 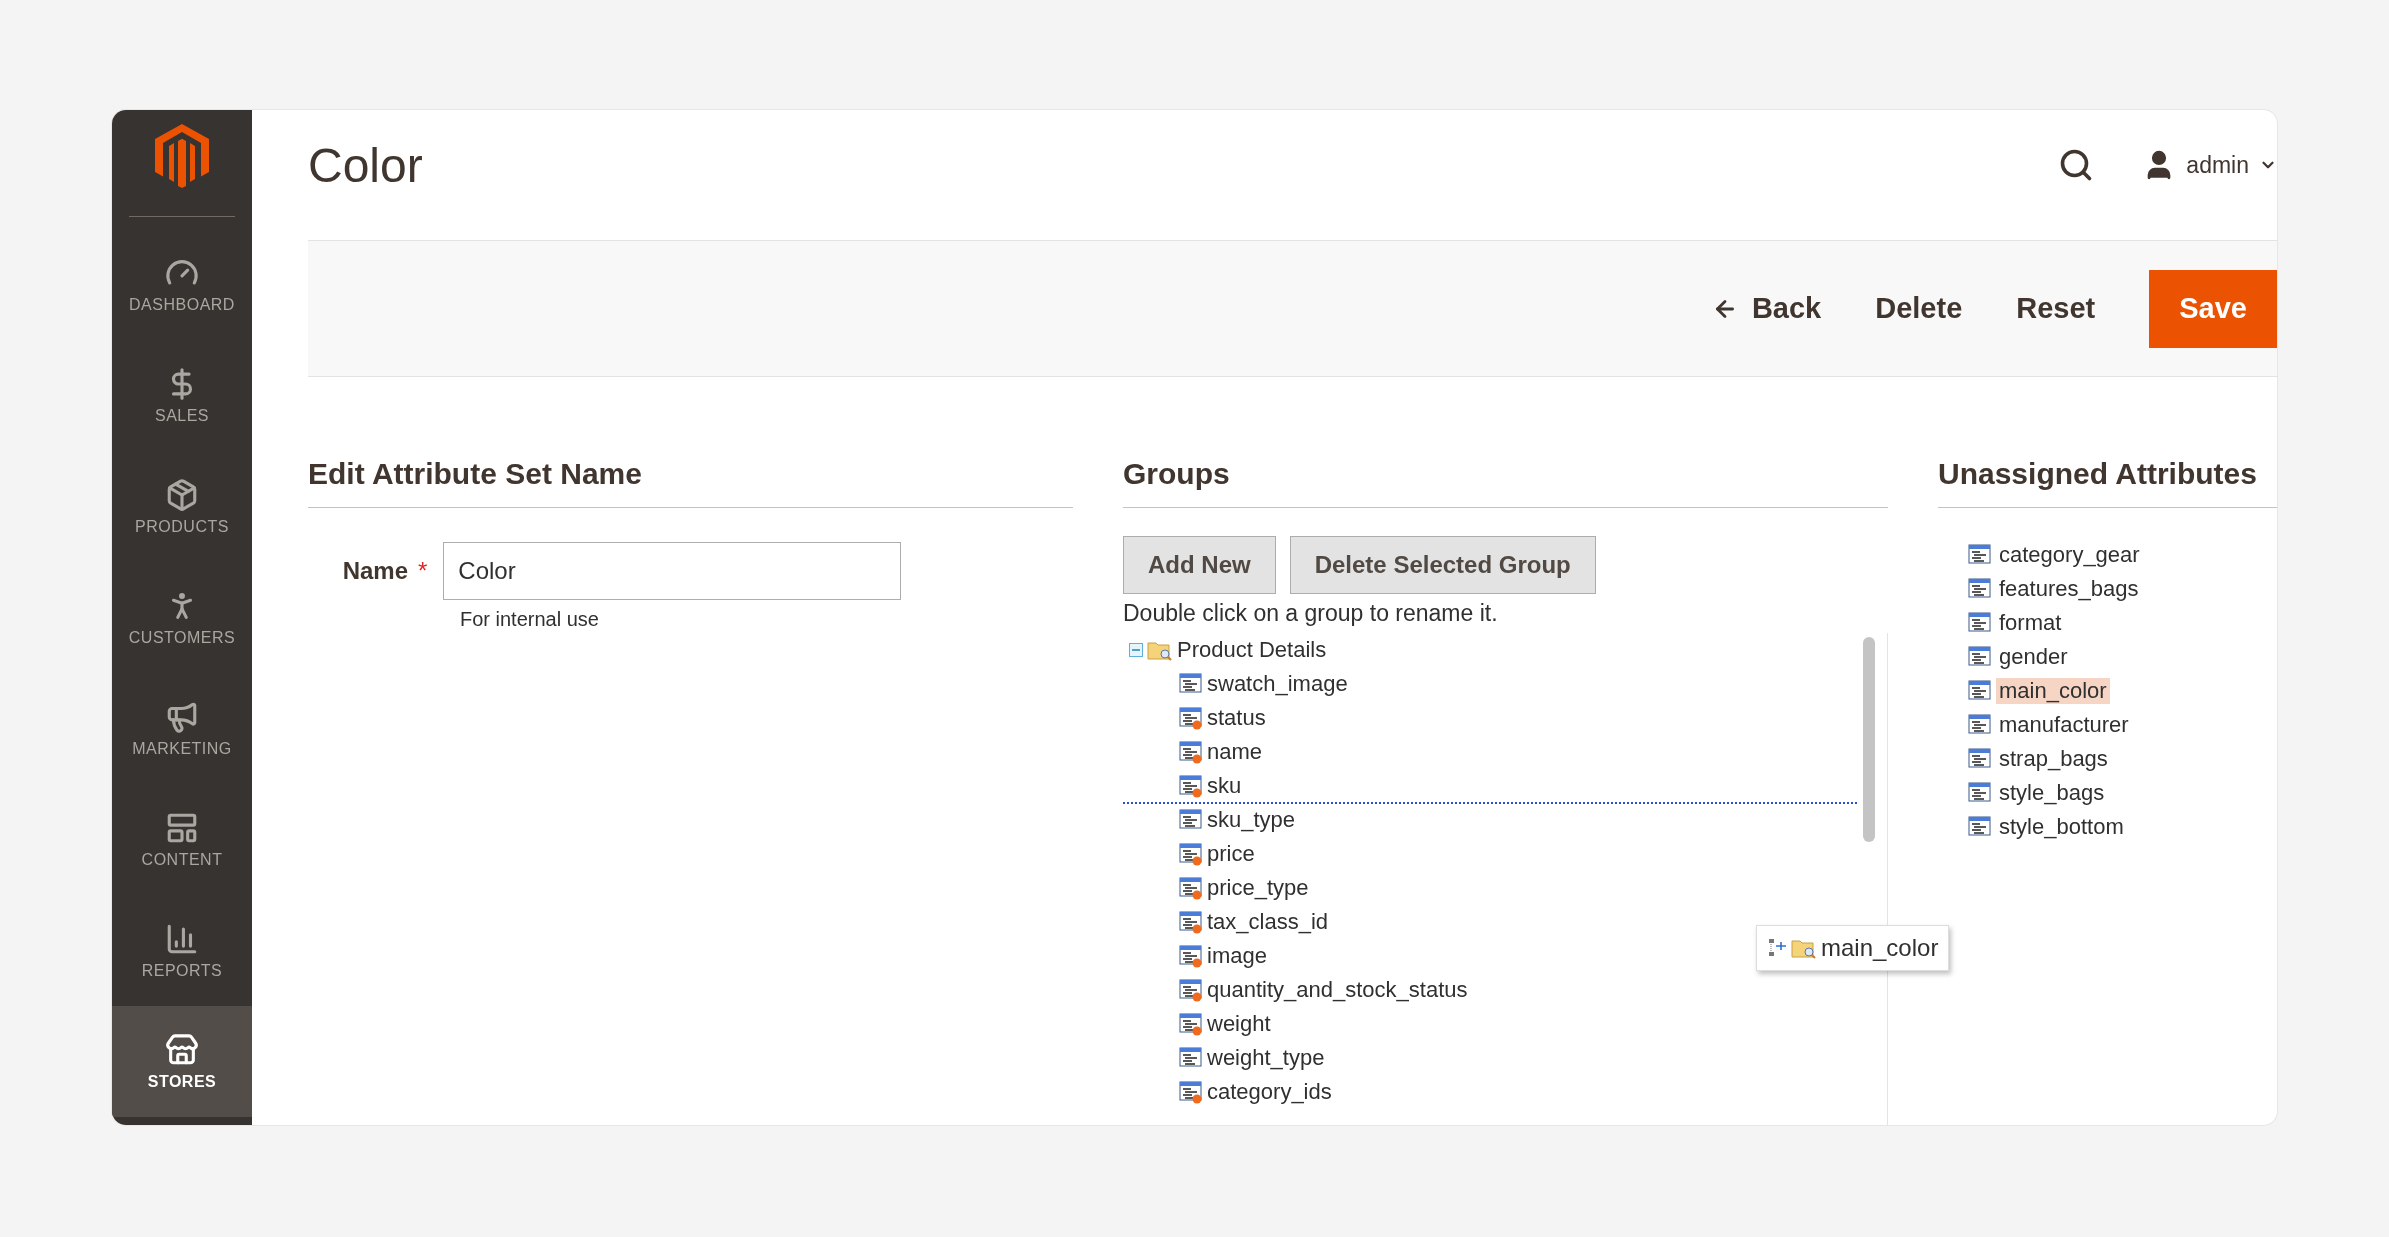 What do you see at coordinates (1237, 956) in the screenshot?
I see `attribute-node: image` at bounding box center [1237, 956].